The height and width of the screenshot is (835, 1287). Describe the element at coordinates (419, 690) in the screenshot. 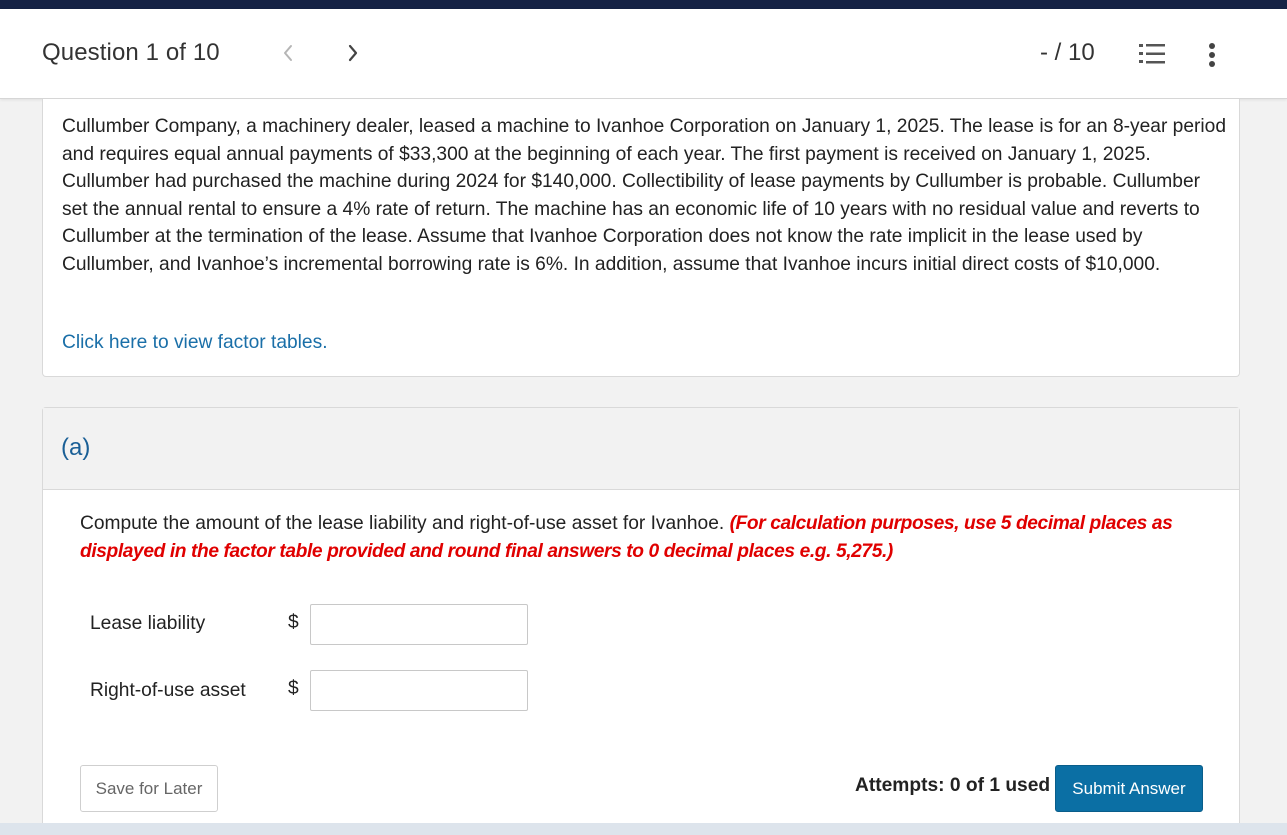

I see `right-of-use-asset-input` at that location.